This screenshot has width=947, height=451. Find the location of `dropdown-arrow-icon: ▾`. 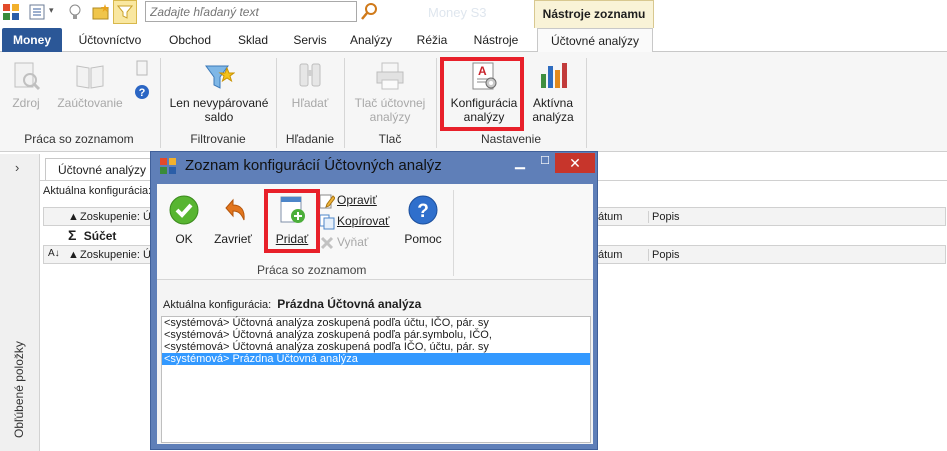

dropdown-arrow-icon: ▾ is located at coordinates (51, 10).